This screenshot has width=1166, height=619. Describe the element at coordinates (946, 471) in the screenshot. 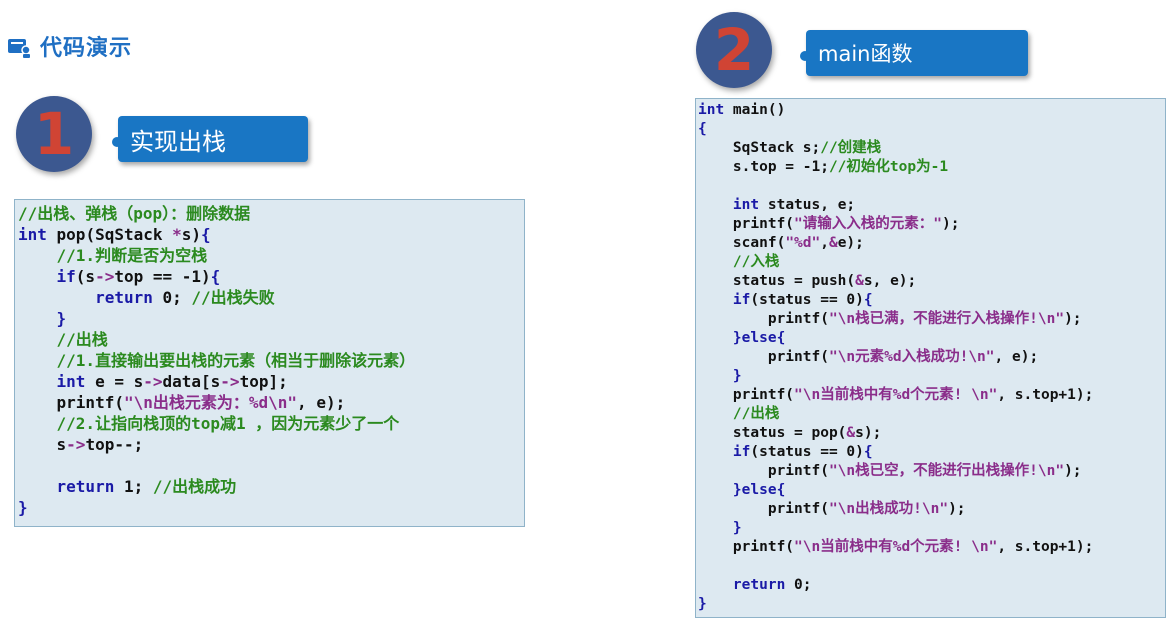

I see `code-token: "\n栈已空，不能进行出栈操作!\n"` at that location.